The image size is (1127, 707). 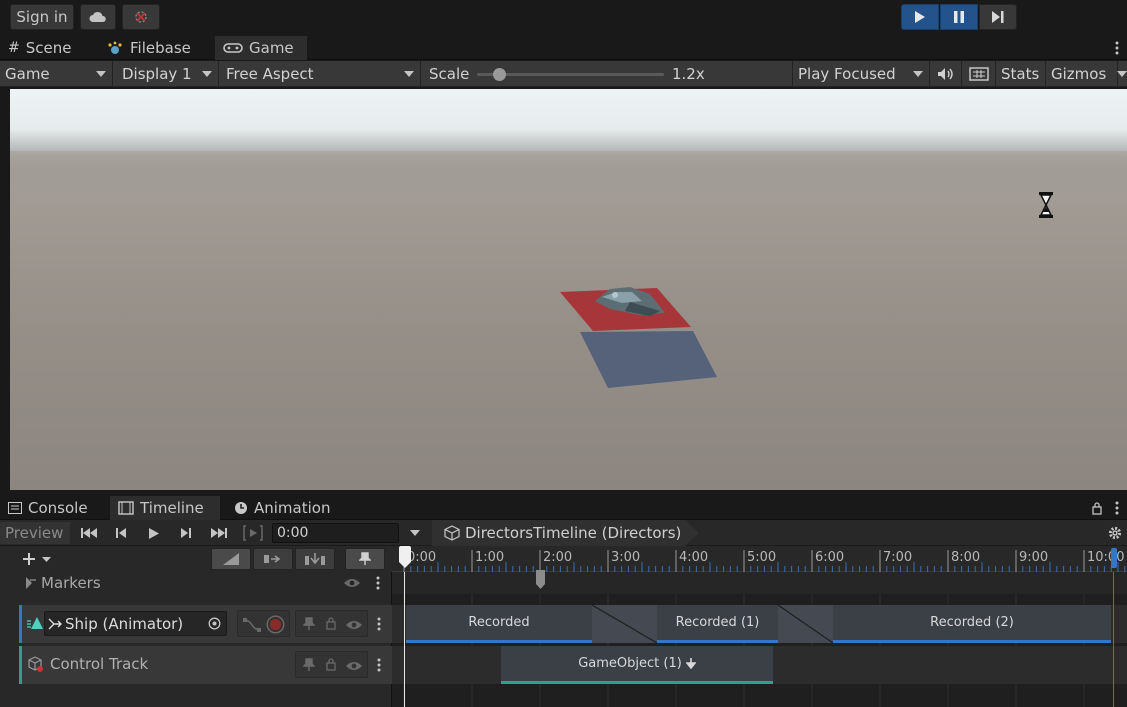 I want to click on tab-filebase-label: Filebase, so click(x=160, y=48).